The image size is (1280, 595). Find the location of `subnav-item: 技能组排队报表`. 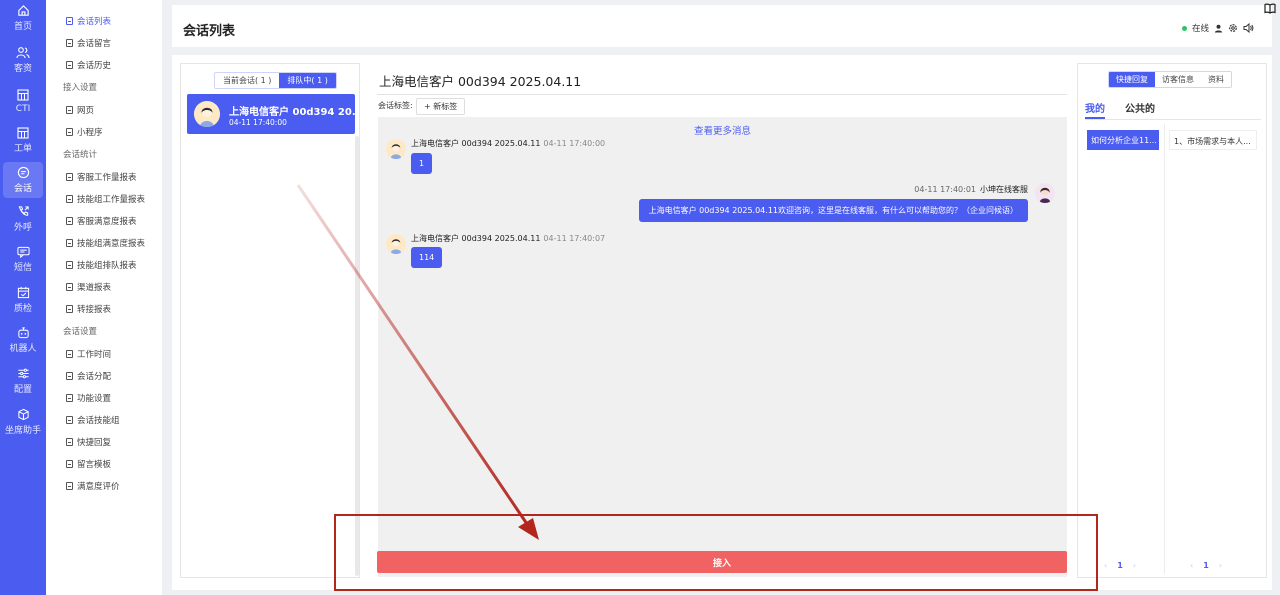

subnav-item: 技能组排队报表 is located at coordinates (101, 265).